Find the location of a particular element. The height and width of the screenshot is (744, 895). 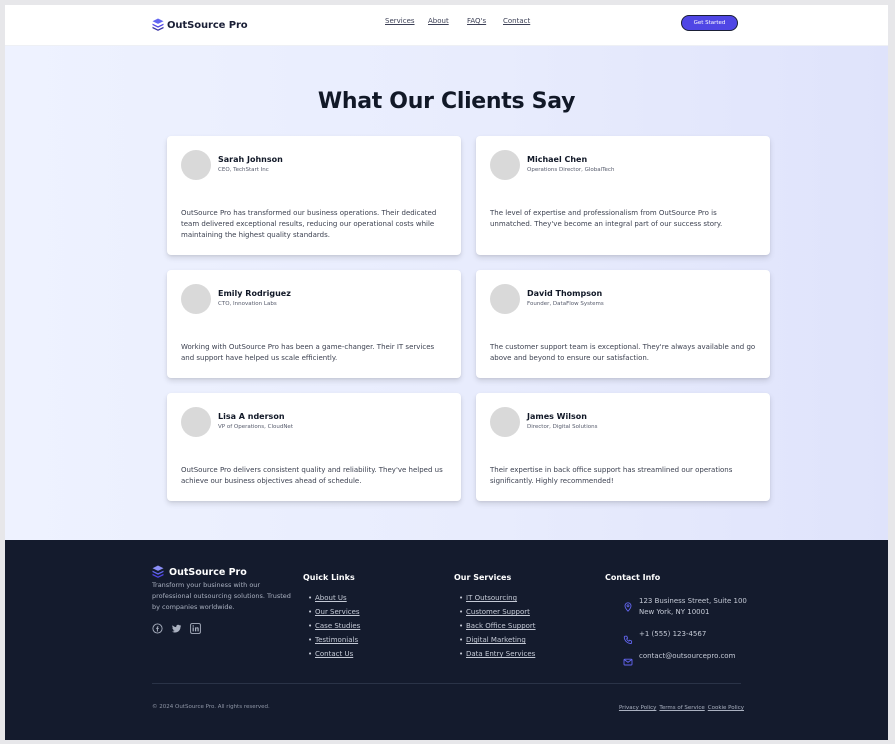

list-item: About Us is located at coordinates (334, 598).